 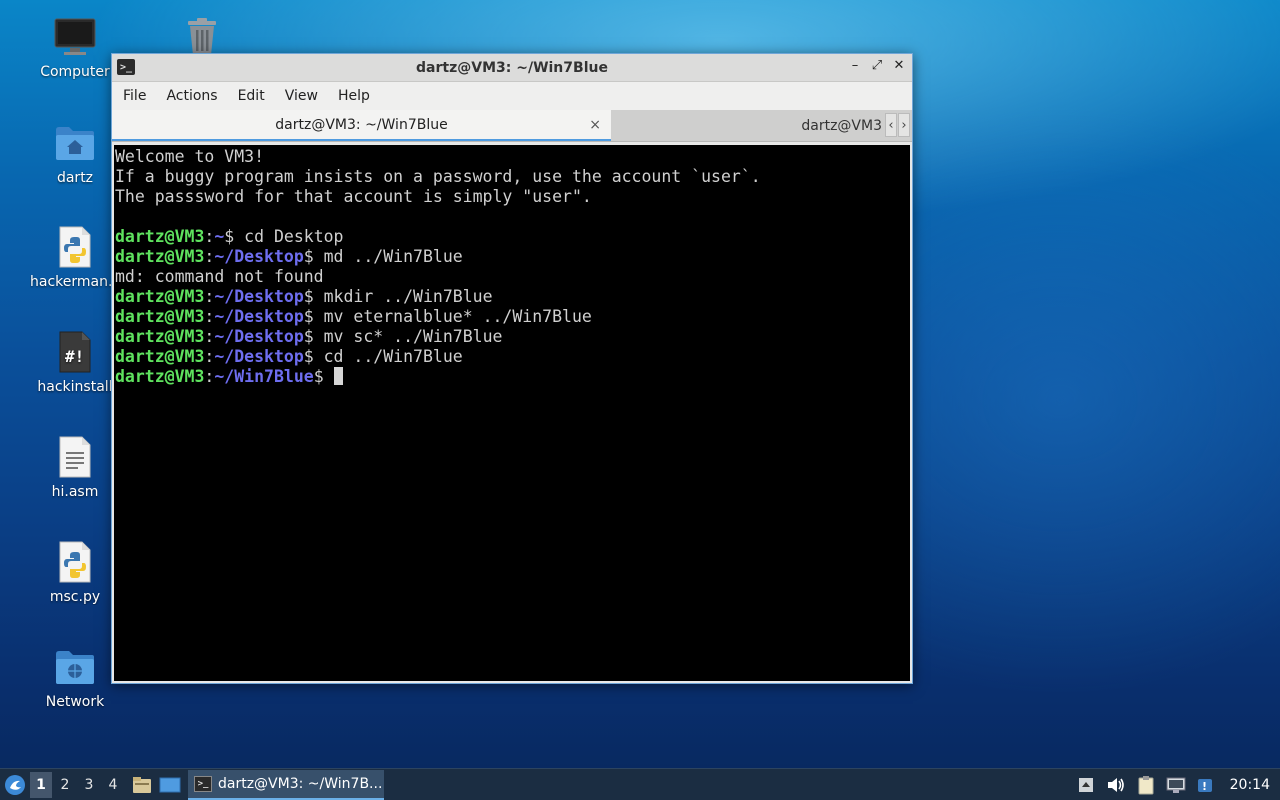 What do you see at coordinates (75, 178) in the screenshot?
I see `desktop-icon-label: dartz` at bounding box center [75, 178].